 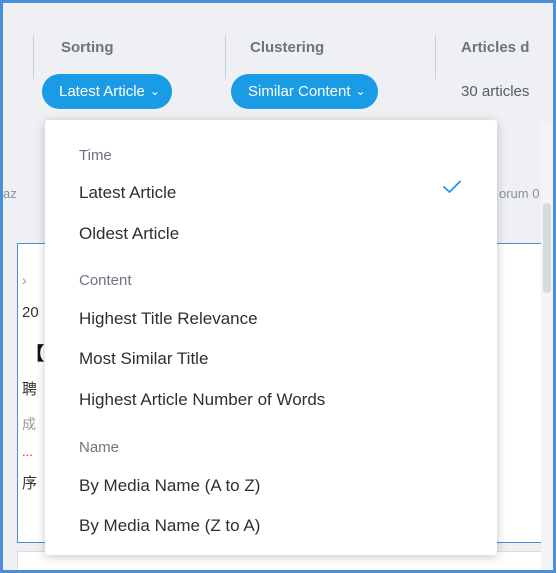 I want to click on menu-item-highest-title-relevance: Highest Title Relevance, so click(x=168, y=319).